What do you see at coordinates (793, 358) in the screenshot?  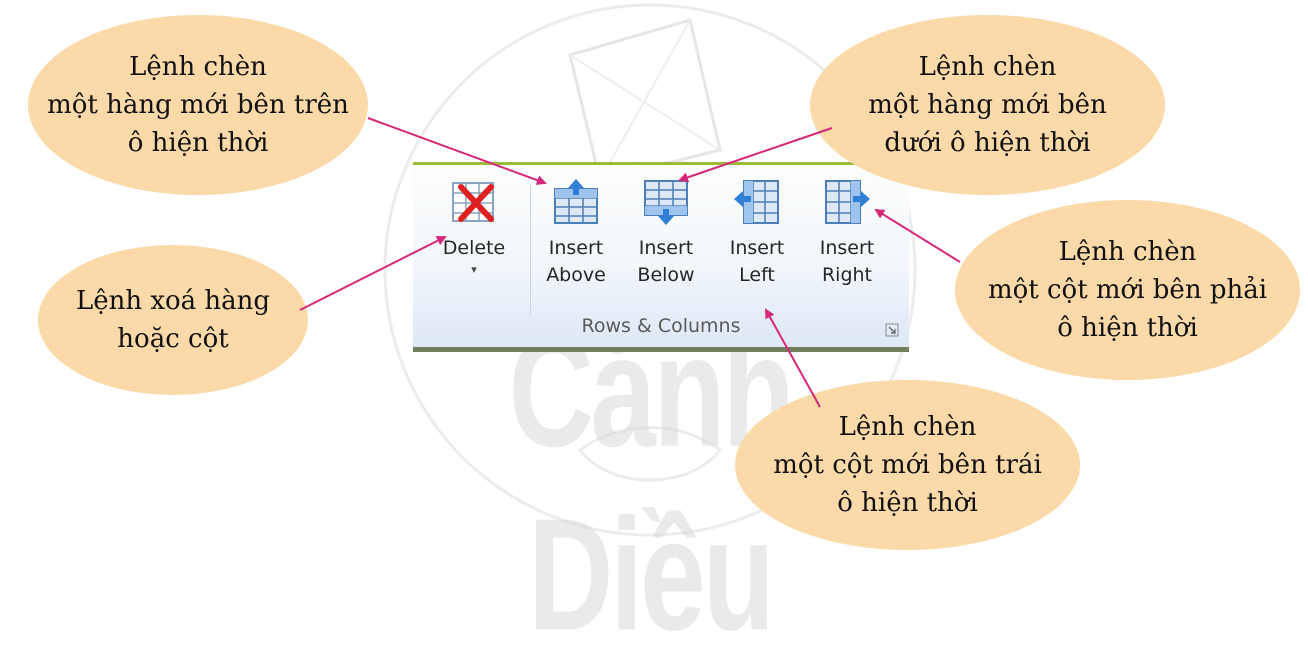 I see `arrow-insert-left` at bounding box center [793, 358].